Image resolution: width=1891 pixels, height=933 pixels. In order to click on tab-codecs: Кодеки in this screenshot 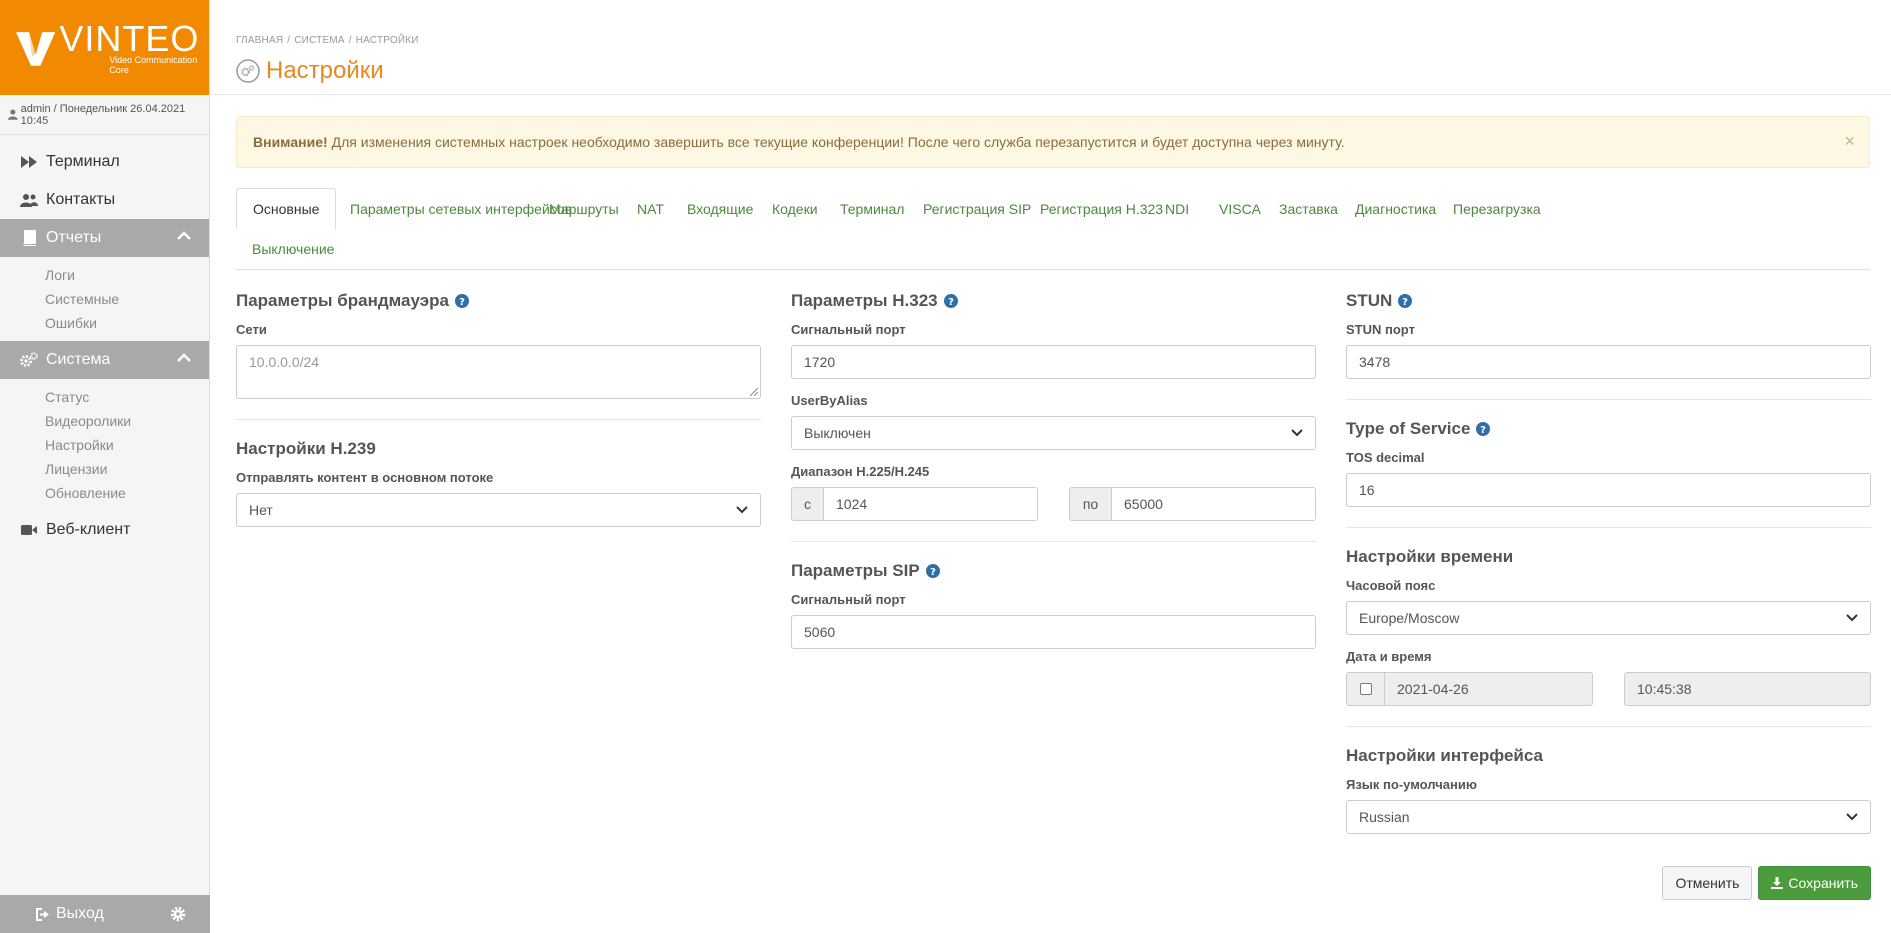, I will do `click(795, 209)`.